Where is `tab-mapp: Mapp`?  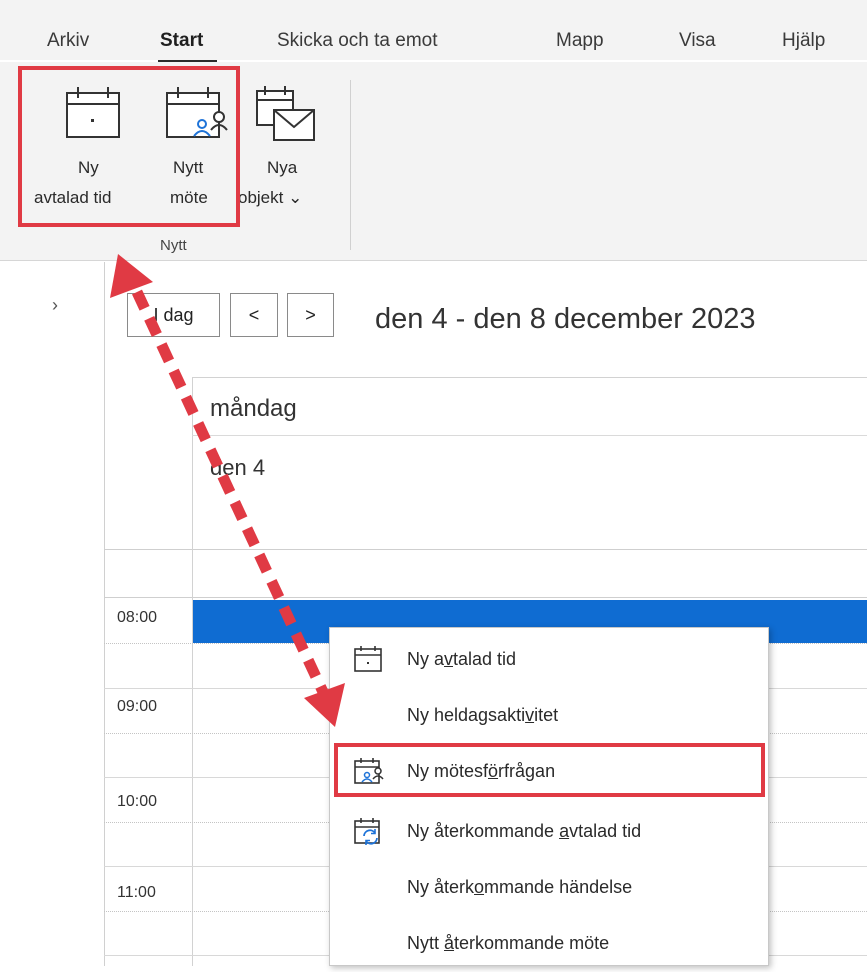 tab-mapp: Mapp is located at coordinates (580, 41).